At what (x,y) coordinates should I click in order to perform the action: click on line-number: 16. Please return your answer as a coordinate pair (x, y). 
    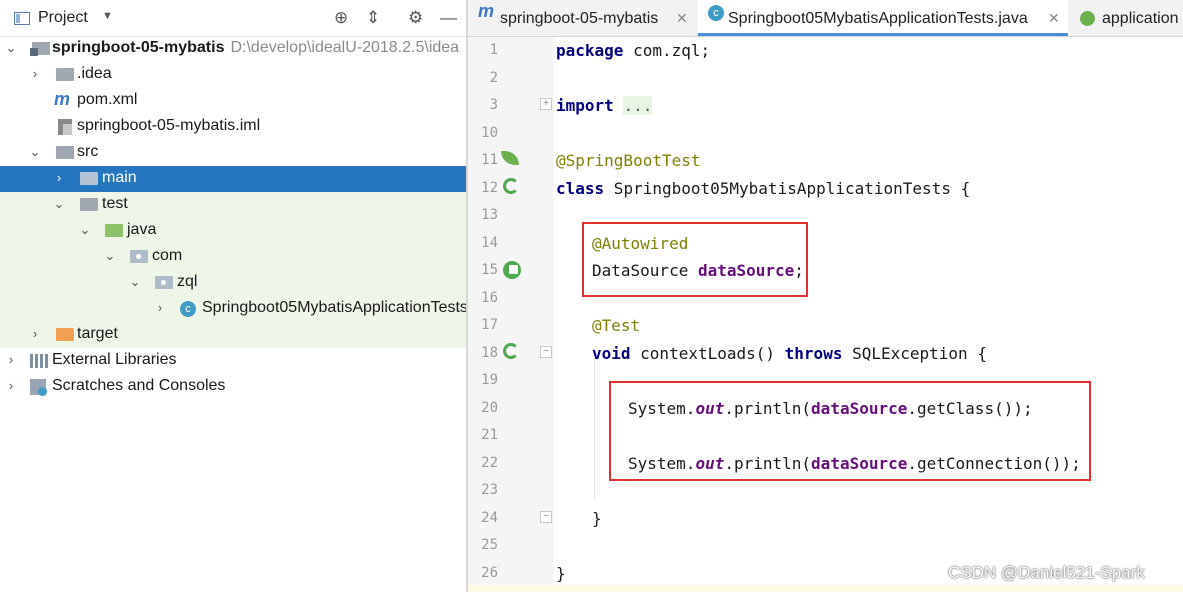
    Looking at the image, I should click on (489, 298).